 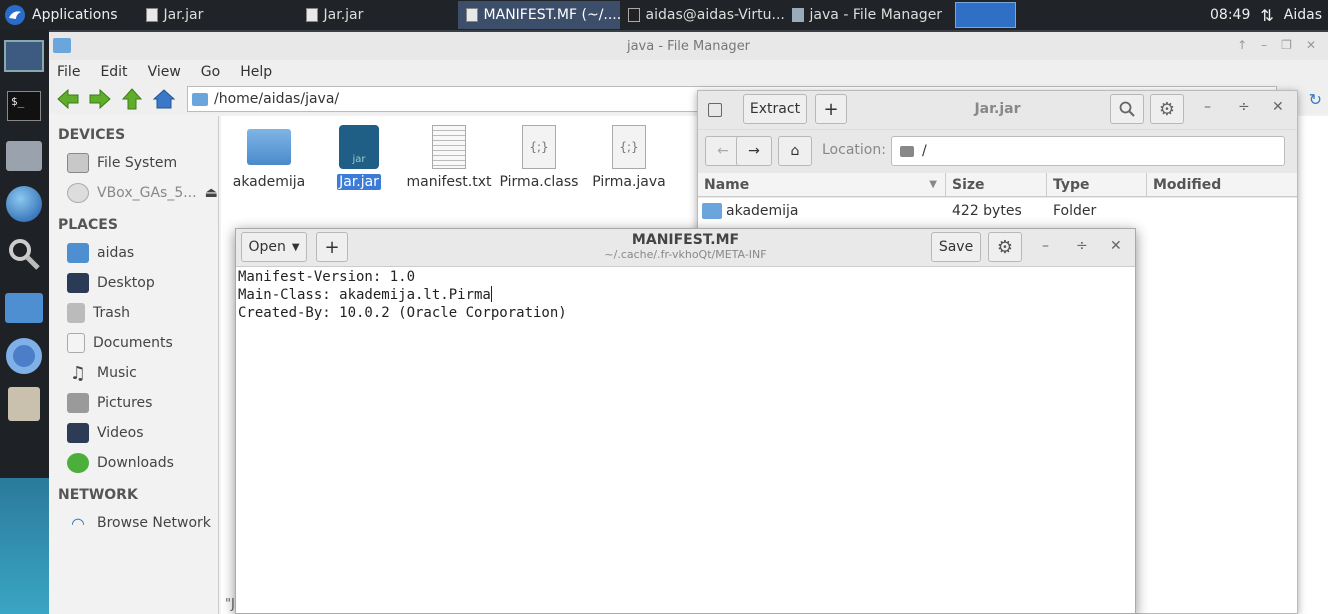 I want to click on path-text: /home/aidas/java/, so click(x=277, y=99).